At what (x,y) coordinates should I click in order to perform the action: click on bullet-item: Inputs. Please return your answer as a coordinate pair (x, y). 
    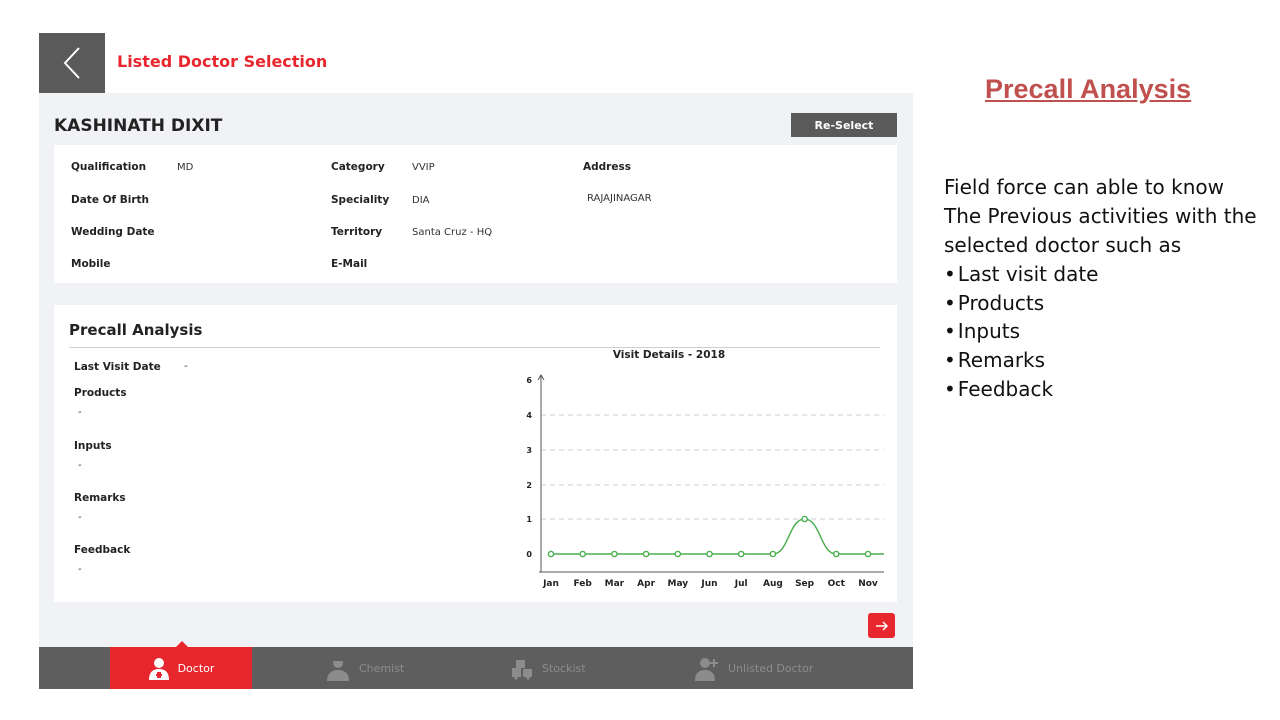
    Looking at the image, I should click on (1021, 331).